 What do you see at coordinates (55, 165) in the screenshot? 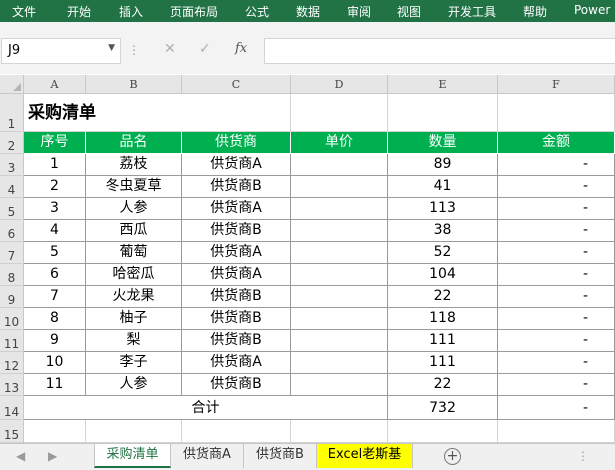
I see `cell-no: 1` at bounding box center [55, 165].